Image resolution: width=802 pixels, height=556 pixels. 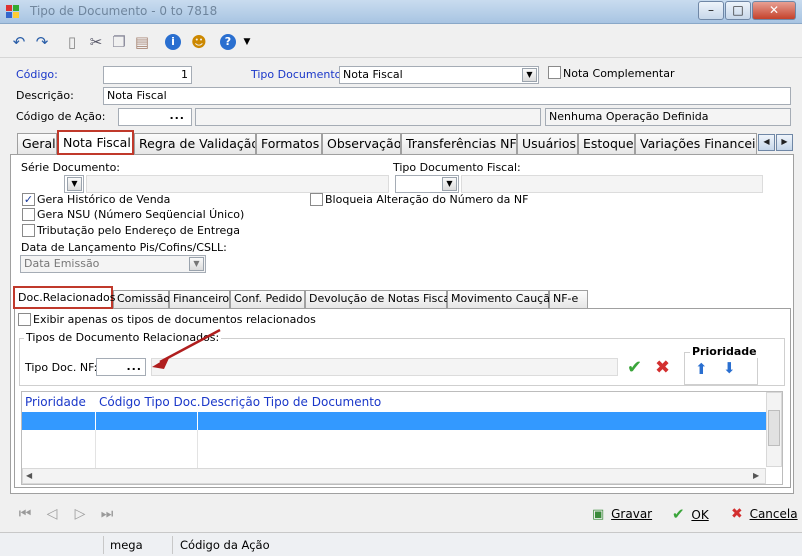 I want to click on serie-documento-select: ▼, so click(x=74, y=184).